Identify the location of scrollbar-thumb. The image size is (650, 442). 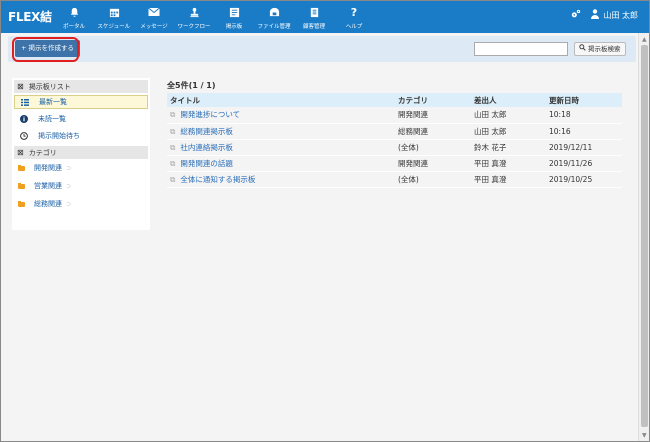
(644, 236).